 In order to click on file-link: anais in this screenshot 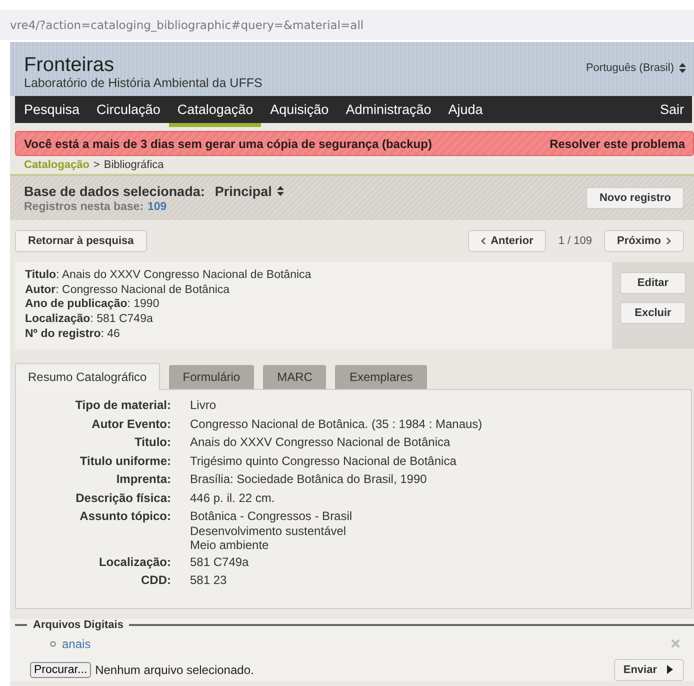, I will do `click(76, 643)`.